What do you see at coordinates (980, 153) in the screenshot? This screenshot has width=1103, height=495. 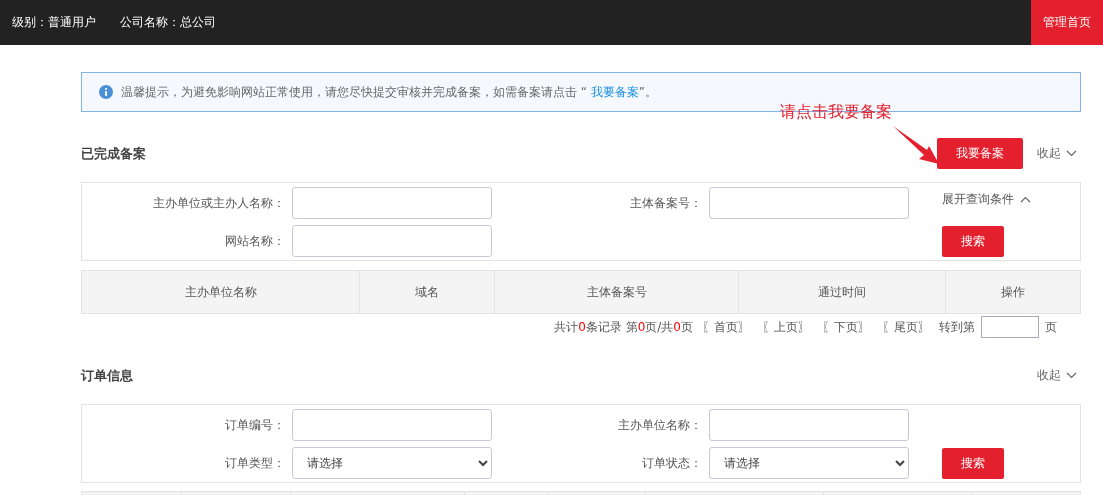 I see `register-button: 我要备案` at bounding box center [980, 153].